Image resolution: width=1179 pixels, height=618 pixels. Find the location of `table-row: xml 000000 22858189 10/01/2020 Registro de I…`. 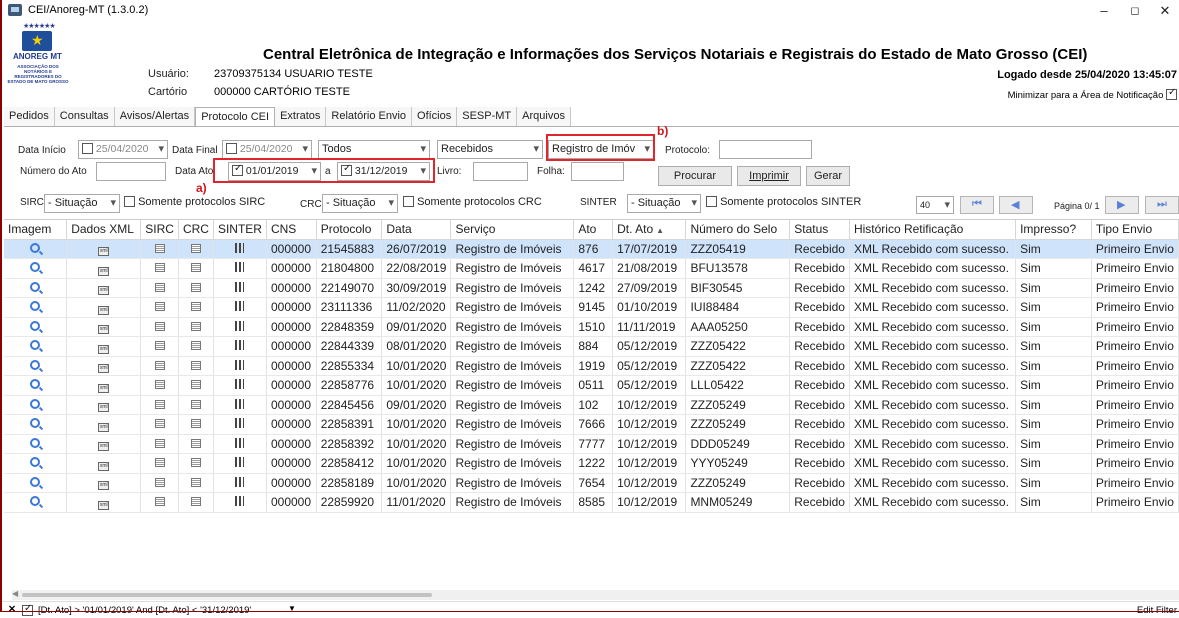

table-row: xml 000000 22858189 10/01/2020 Registro de I… is located at coordinates (591, 483).